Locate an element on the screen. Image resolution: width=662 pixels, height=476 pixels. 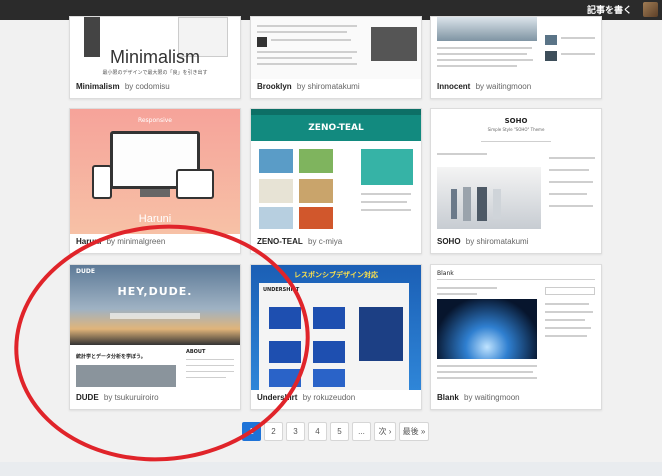
theme-author: by rokuzeudon is located at coordinates (329, 397).